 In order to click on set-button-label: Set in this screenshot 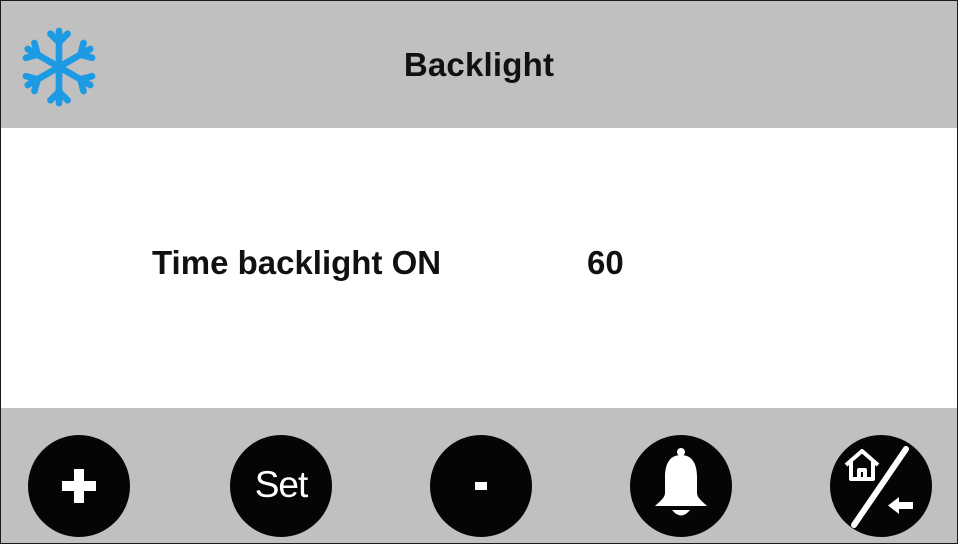, I will do `click(281, 484)`.